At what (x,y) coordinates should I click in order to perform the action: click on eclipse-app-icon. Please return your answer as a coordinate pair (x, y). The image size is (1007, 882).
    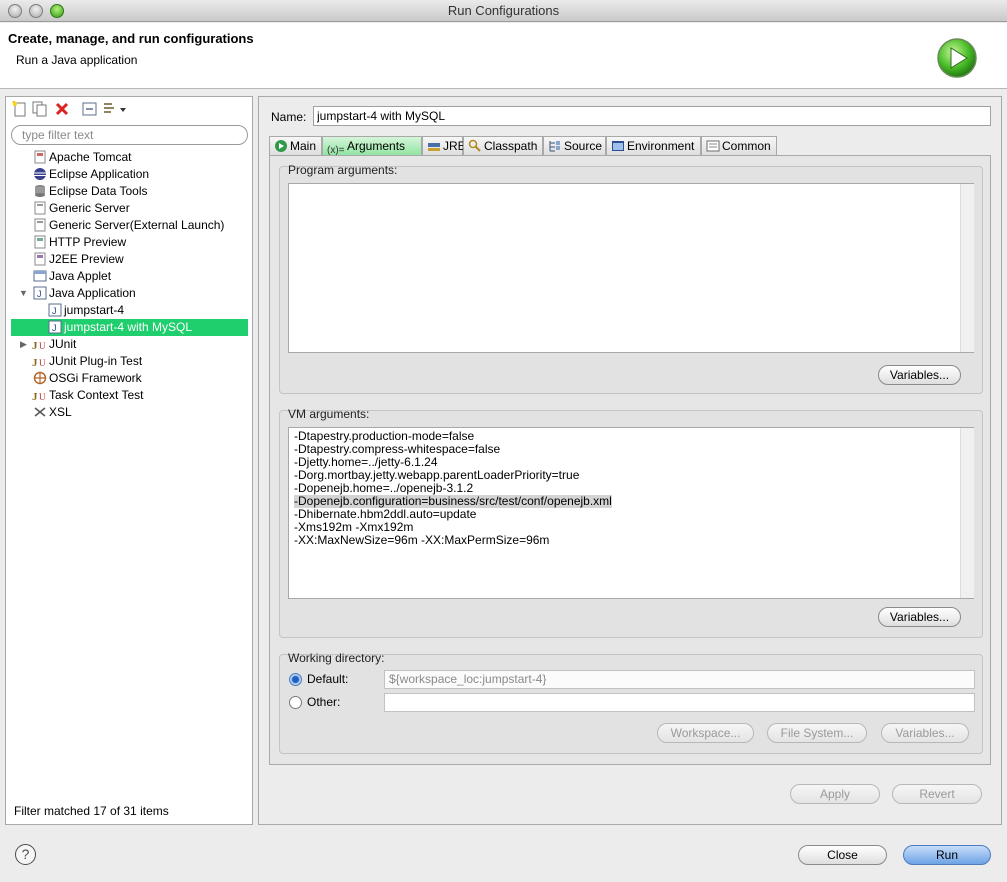
    Looking at the image, I should click on (40, 174).